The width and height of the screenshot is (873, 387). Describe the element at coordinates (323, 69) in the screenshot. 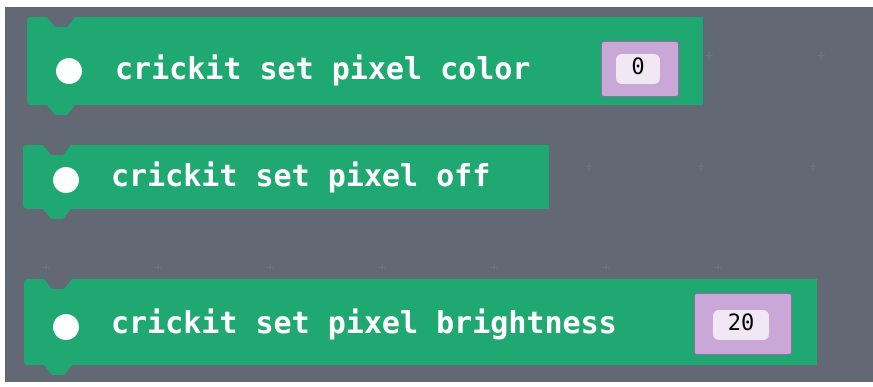

I see `block-label: crickit set pixel color` at that location.